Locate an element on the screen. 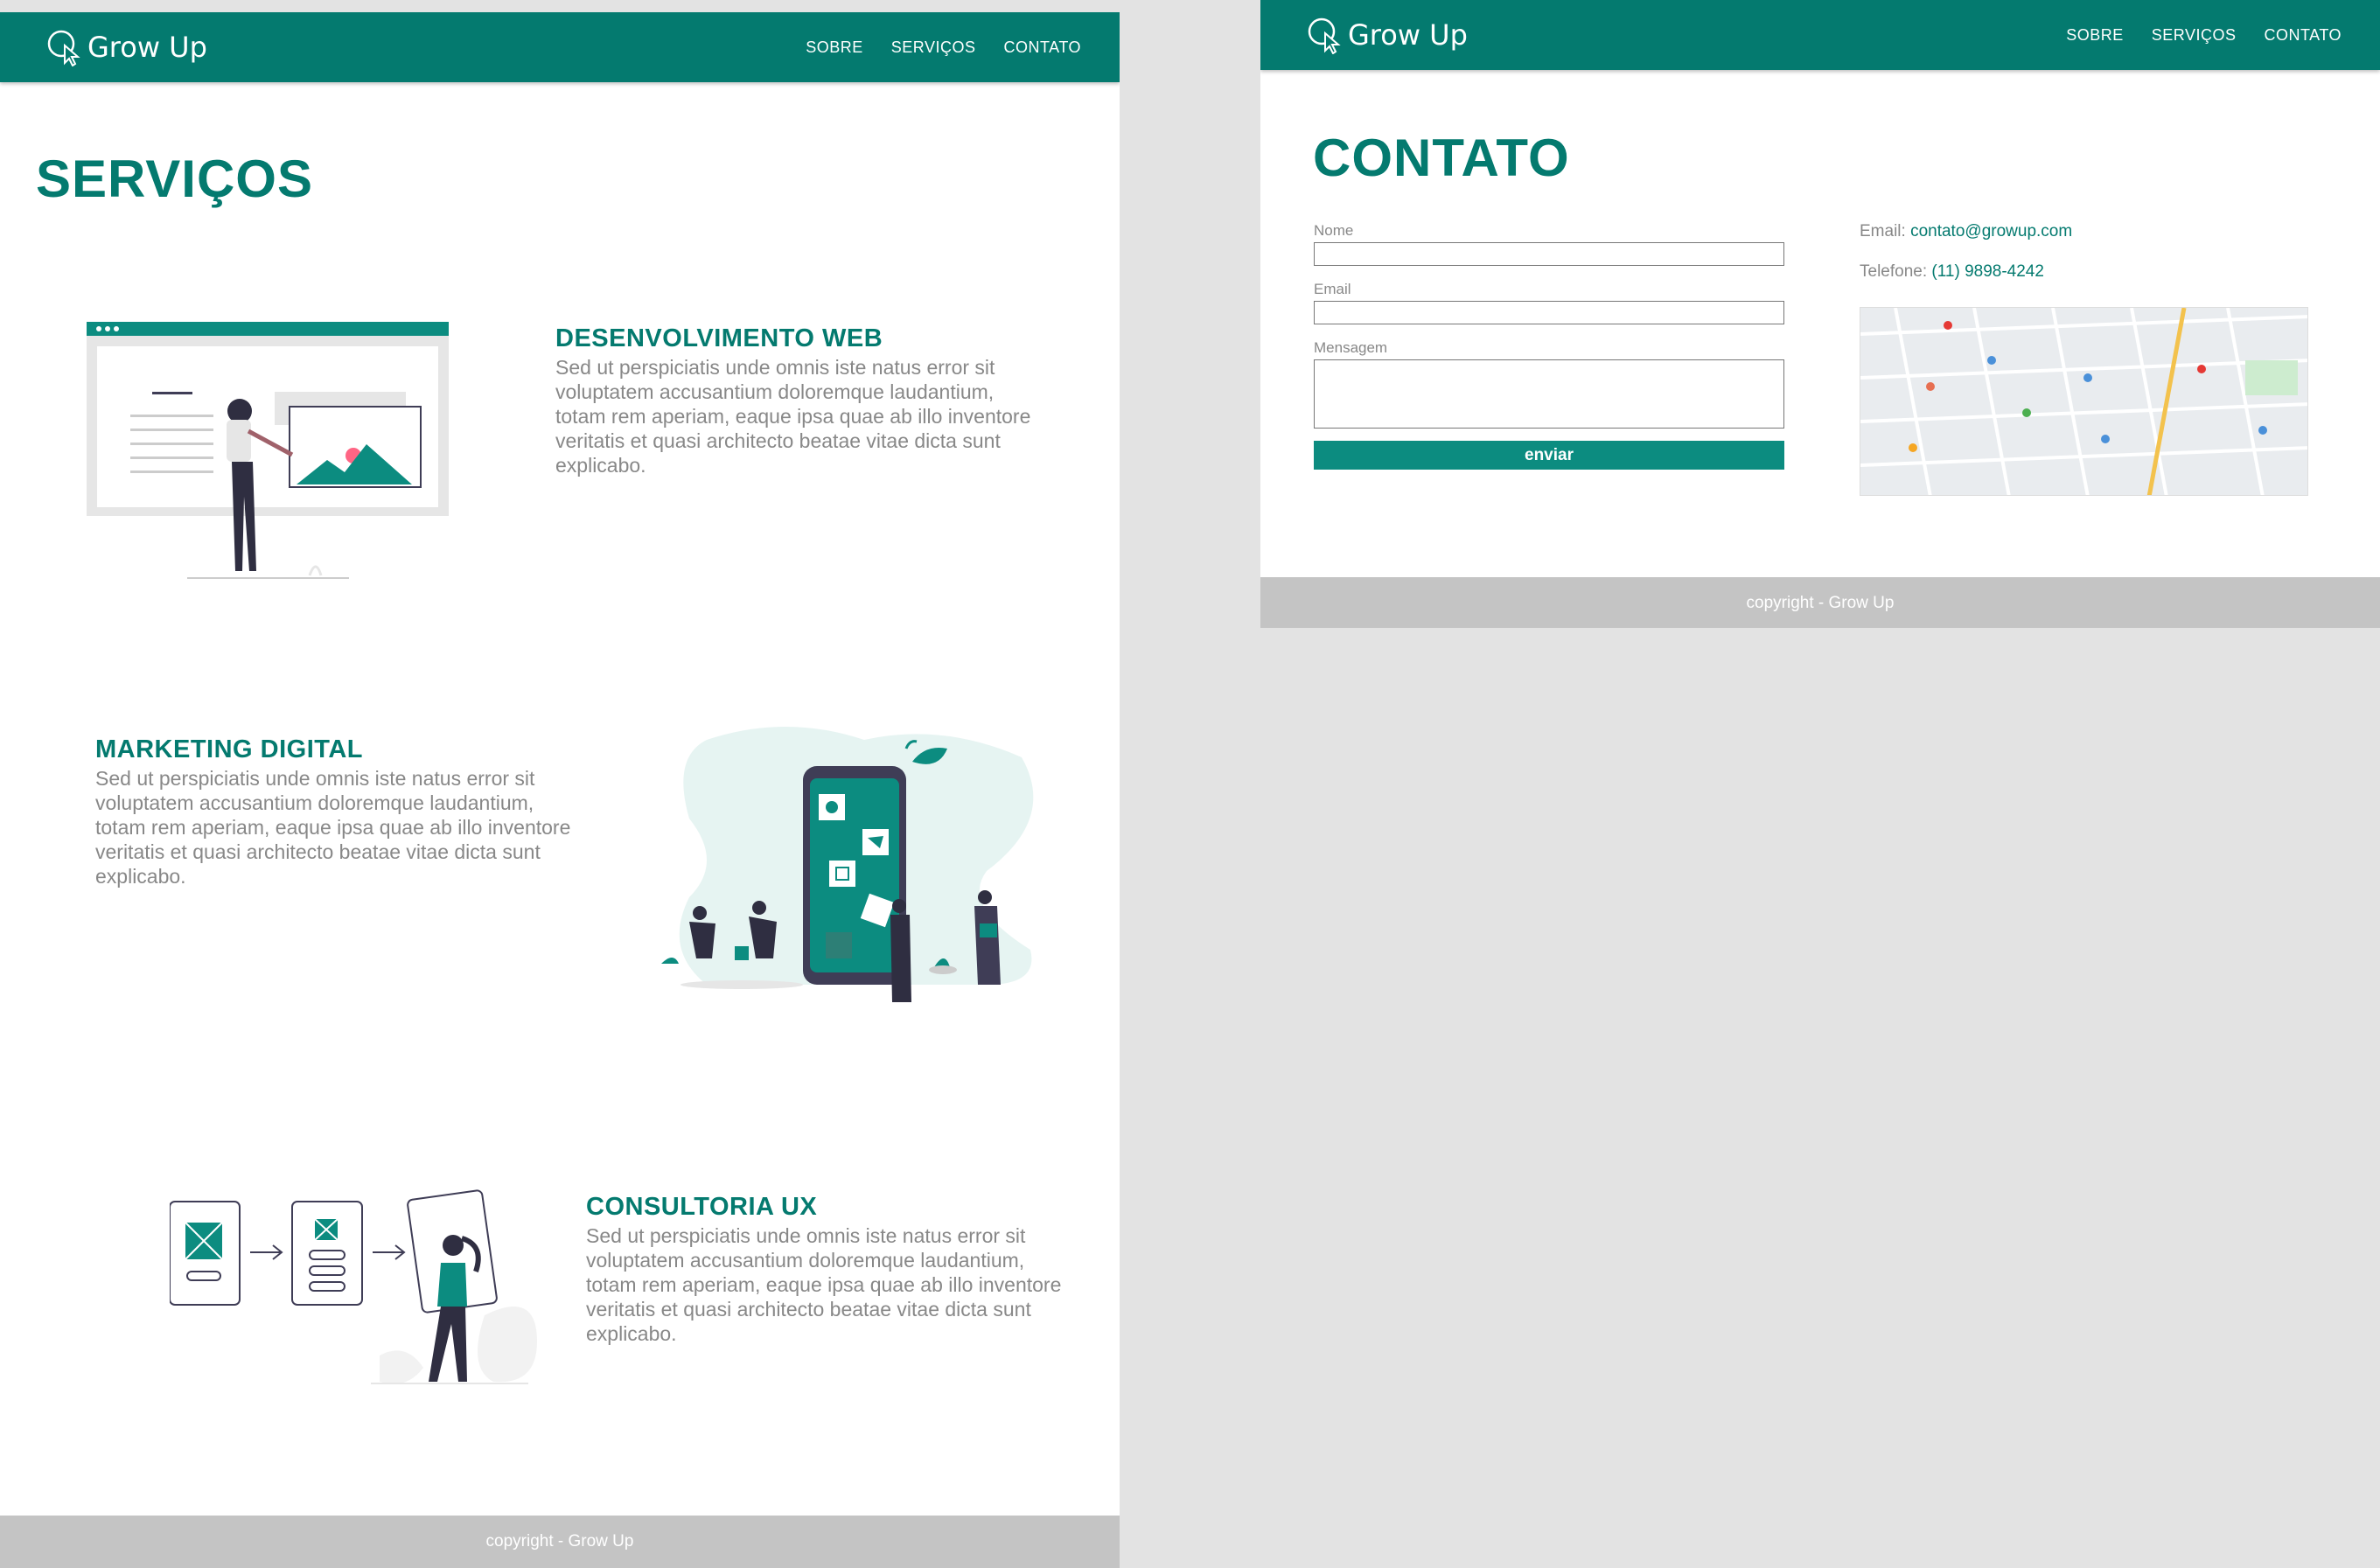  page-title: CONTATO is located at coordinates (1441, 158).